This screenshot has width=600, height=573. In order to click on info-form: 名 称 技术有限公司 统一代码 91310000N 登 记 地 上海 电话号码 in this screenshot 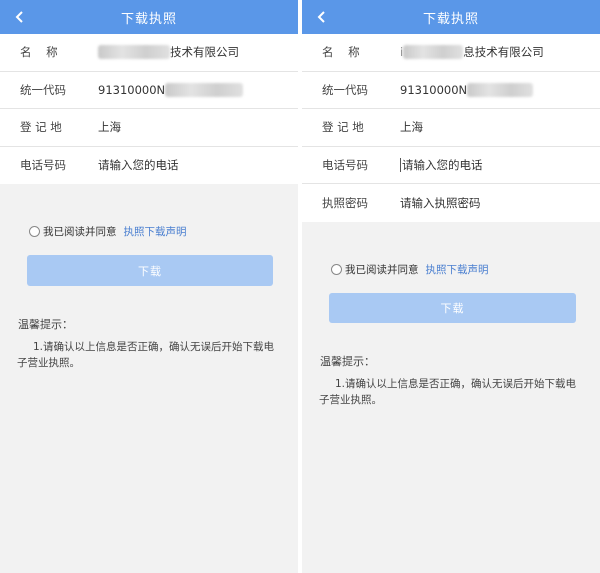, I will do `click(149, 109)`.